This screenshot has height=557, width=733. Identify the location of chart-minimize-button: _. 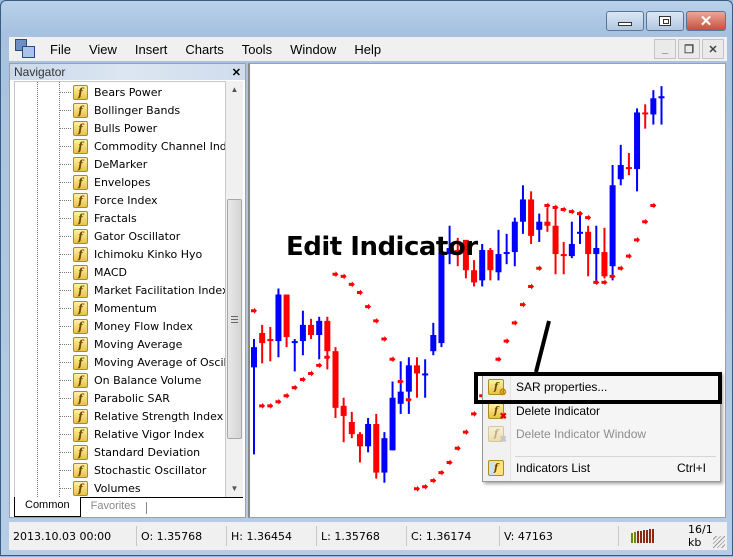
(665, 49).